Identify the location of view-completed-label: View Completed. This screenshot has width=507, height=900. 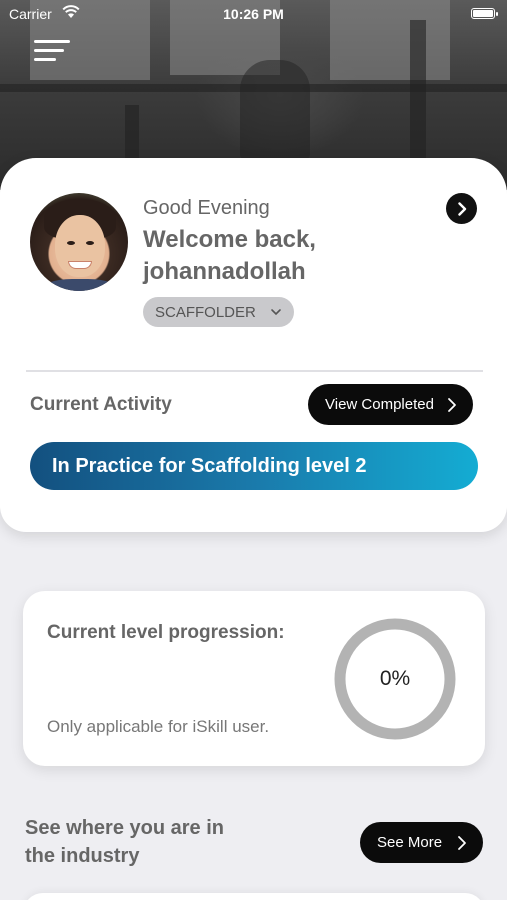
(379, 404).